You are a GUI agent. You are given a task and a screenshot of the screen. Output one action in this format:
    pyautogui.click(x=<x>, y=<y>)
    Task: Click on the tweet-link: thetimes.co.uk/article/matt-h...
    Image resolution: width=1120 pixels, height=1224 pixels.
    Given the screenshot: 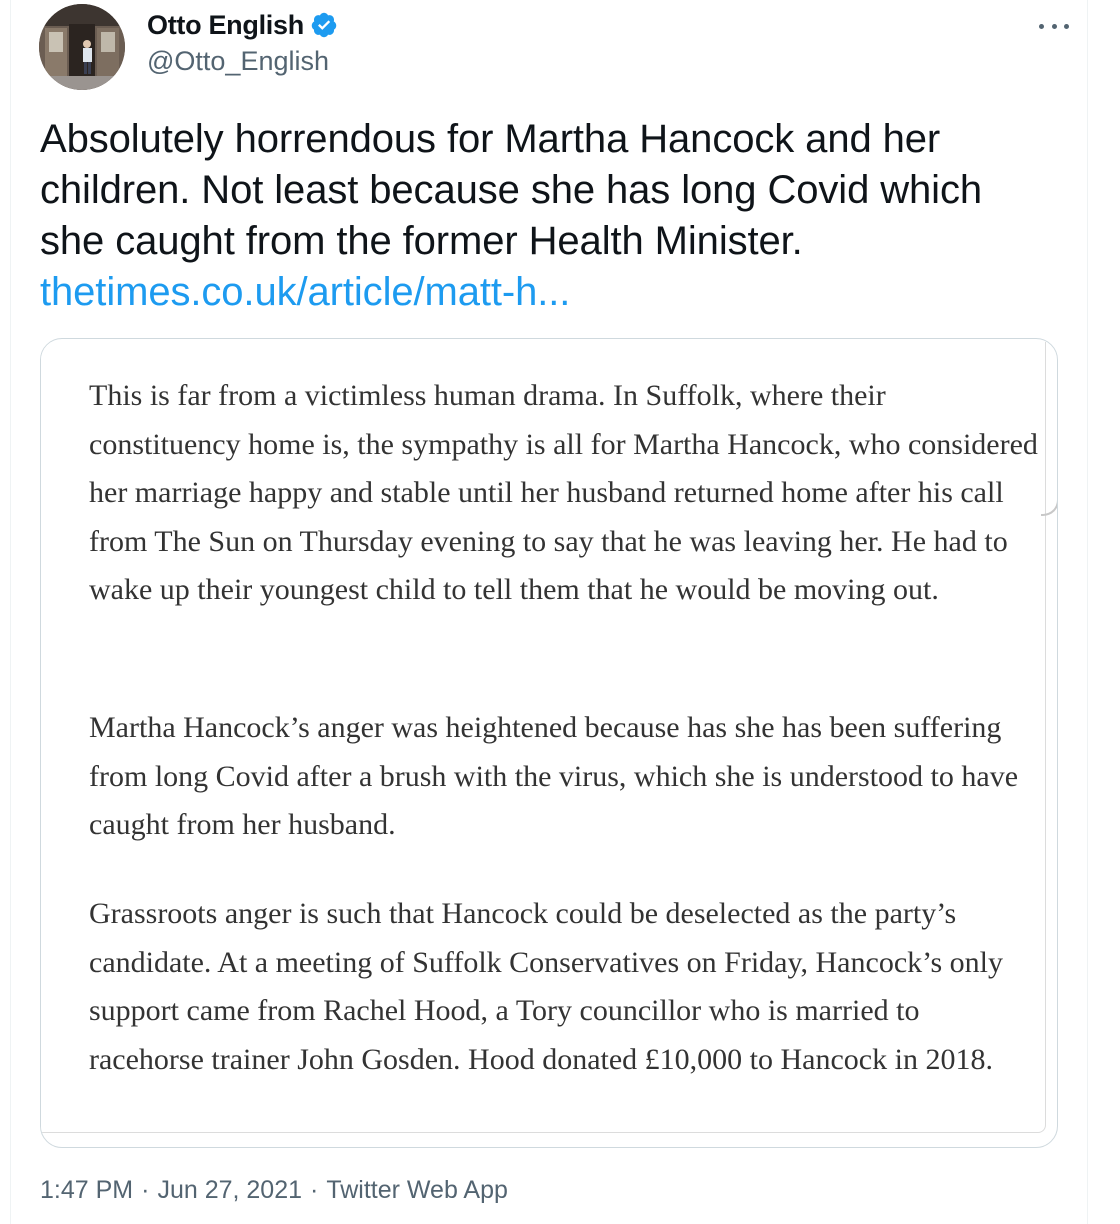 What is the action you would take?
    pyautogui.click(x=545, y=292)
    